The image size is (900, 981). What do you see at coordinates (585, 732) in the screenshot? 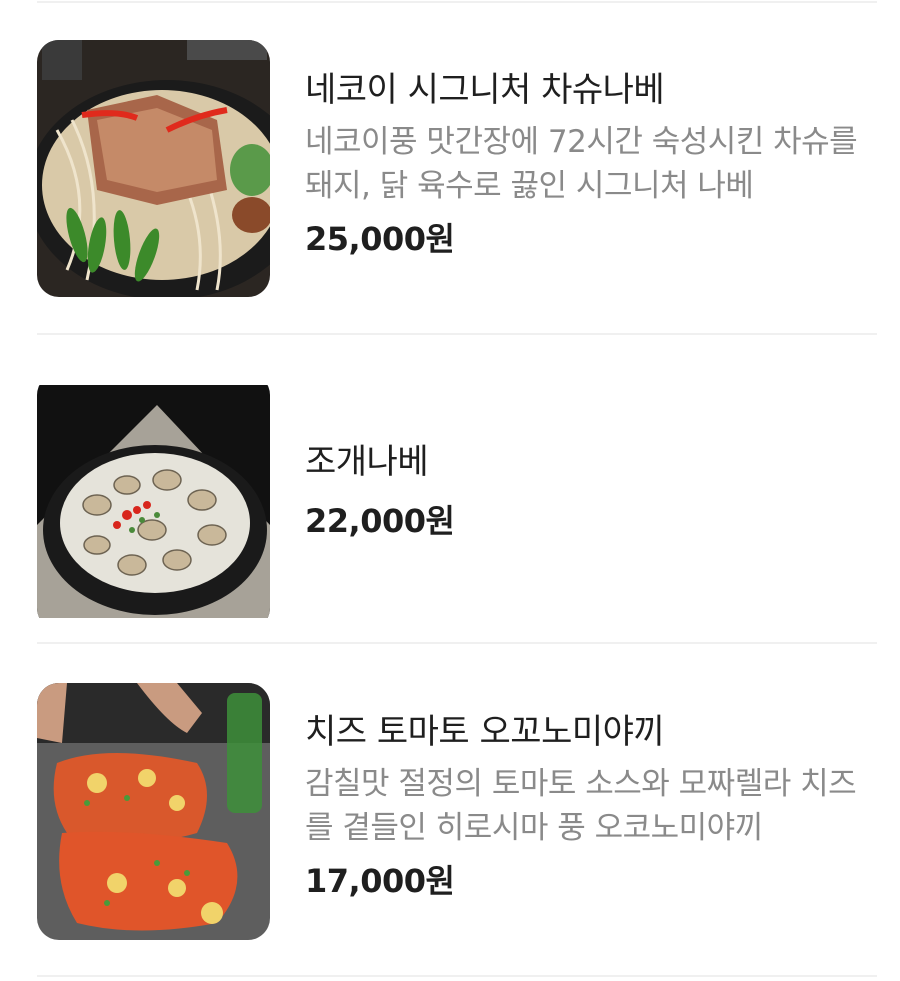
I see `menu-item-name: 치즈 토마토 오꼬노미야끼` at bounding box center [585, 732].